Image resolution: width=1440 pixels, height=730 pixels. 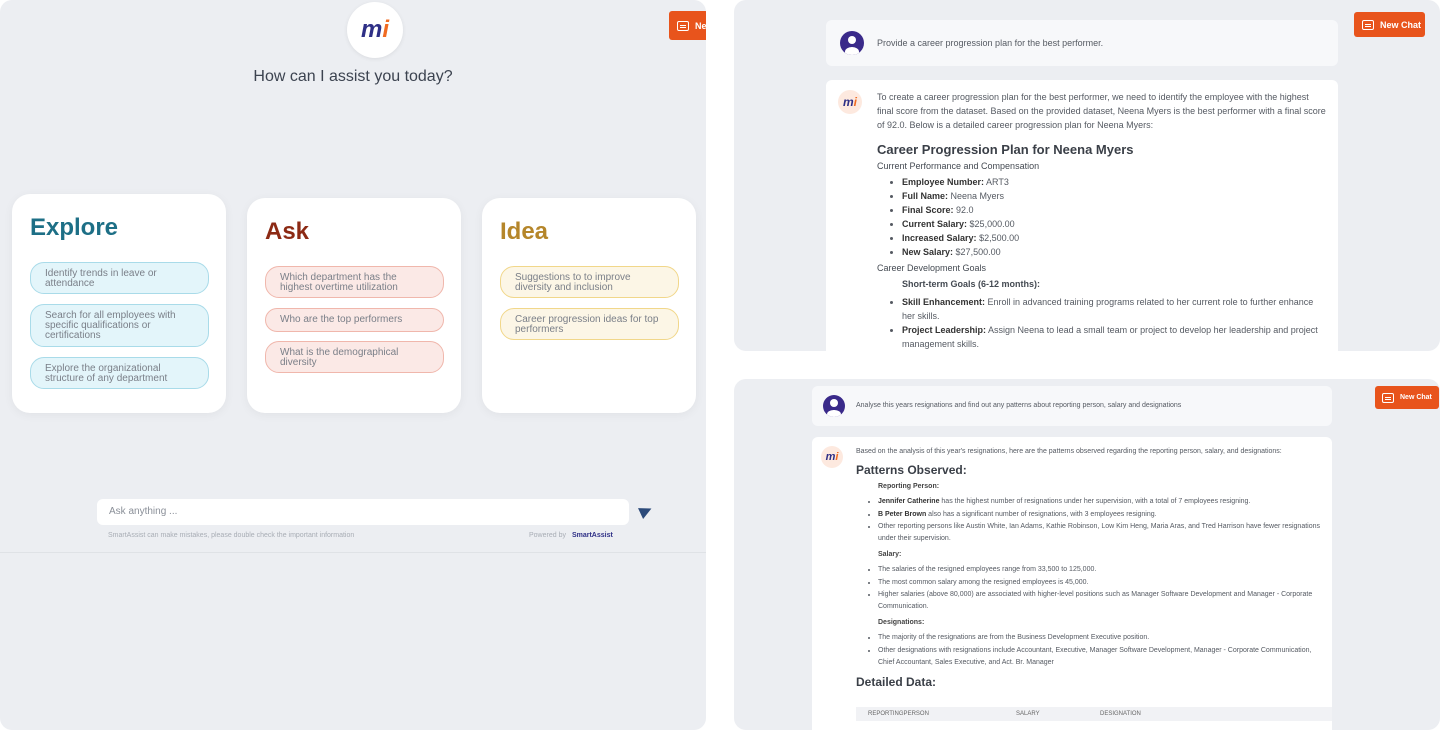 What do you see at coordinates (74, 227) in the screenshot?
I see `card-title: Explore` at bounding box center [74, 227].